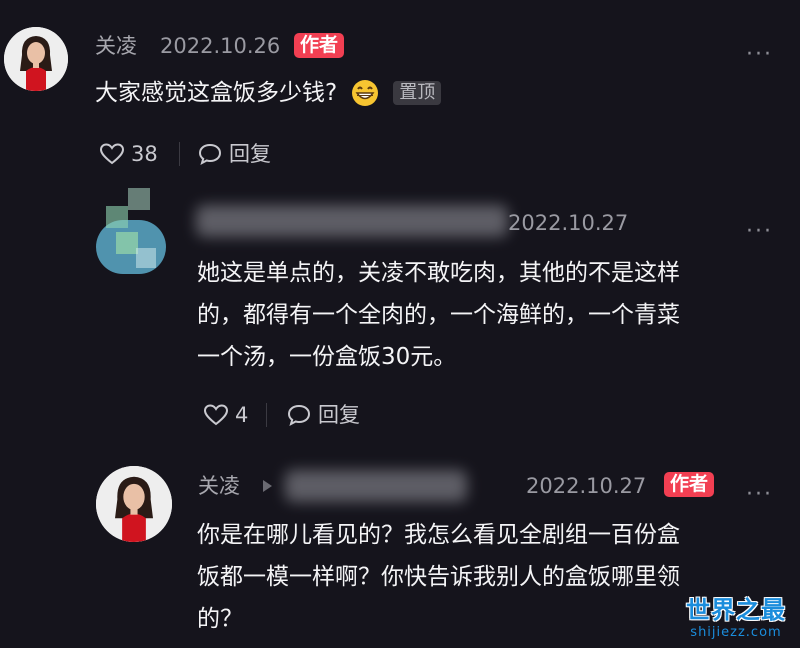  I want to click on like-count: 4, so click(242, 414).